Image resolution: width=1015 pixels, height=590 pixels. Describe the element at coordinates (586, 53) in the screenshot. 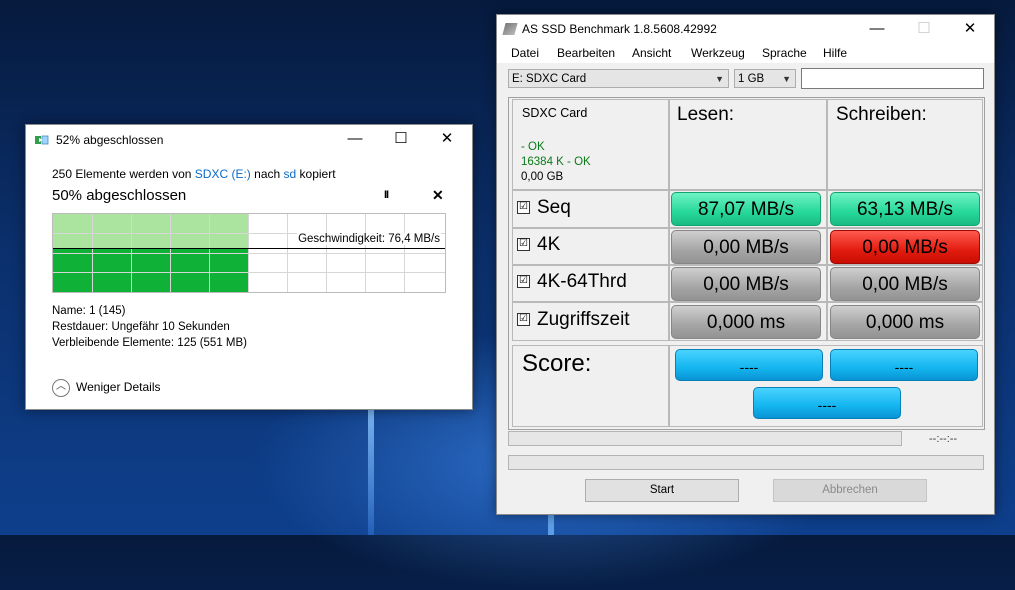

I see `menu-bearbeiten: Bearbeiten` at that location.